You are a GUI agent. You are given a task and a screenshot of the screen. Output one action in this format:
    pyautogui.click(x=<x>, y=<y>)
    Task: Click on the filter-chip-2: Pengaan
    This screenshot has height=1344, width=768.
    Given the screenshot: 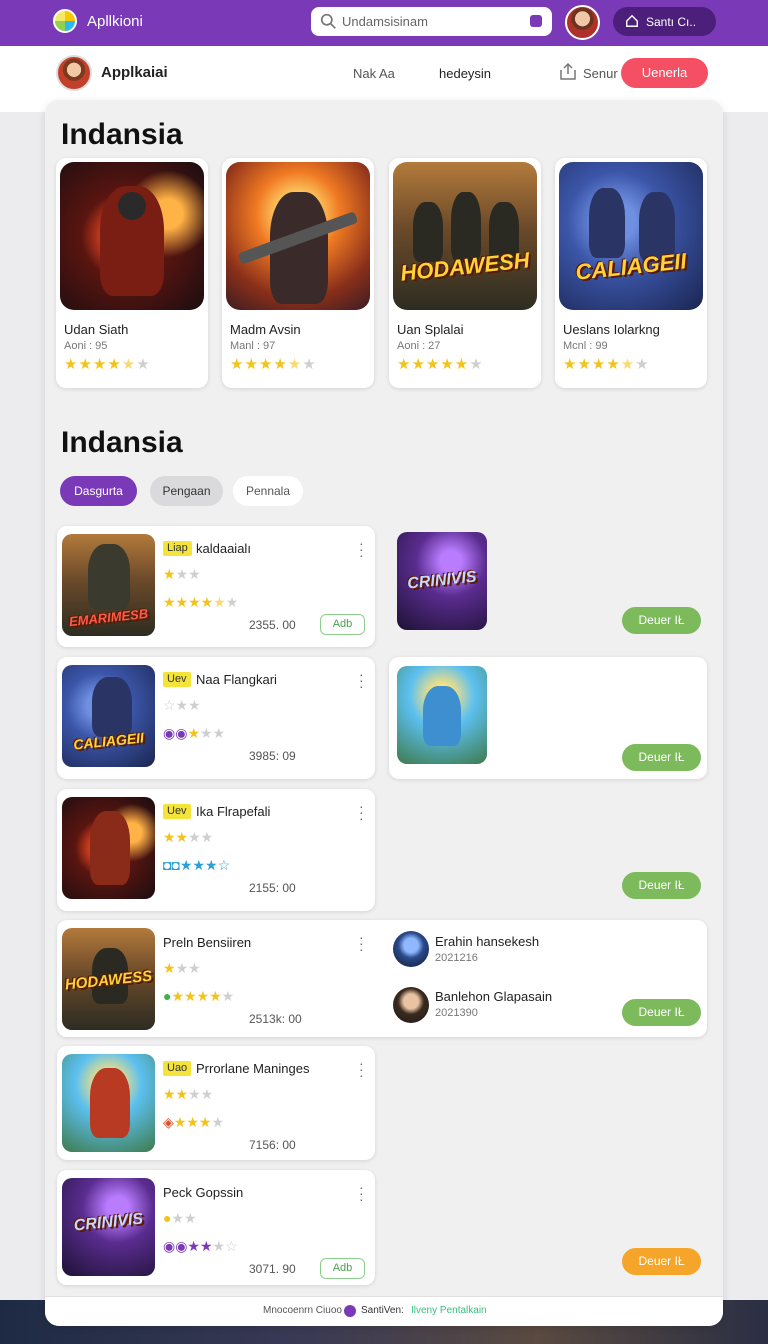 What is the action you would take?
    pyautogui.click(x=186, y=491)
    